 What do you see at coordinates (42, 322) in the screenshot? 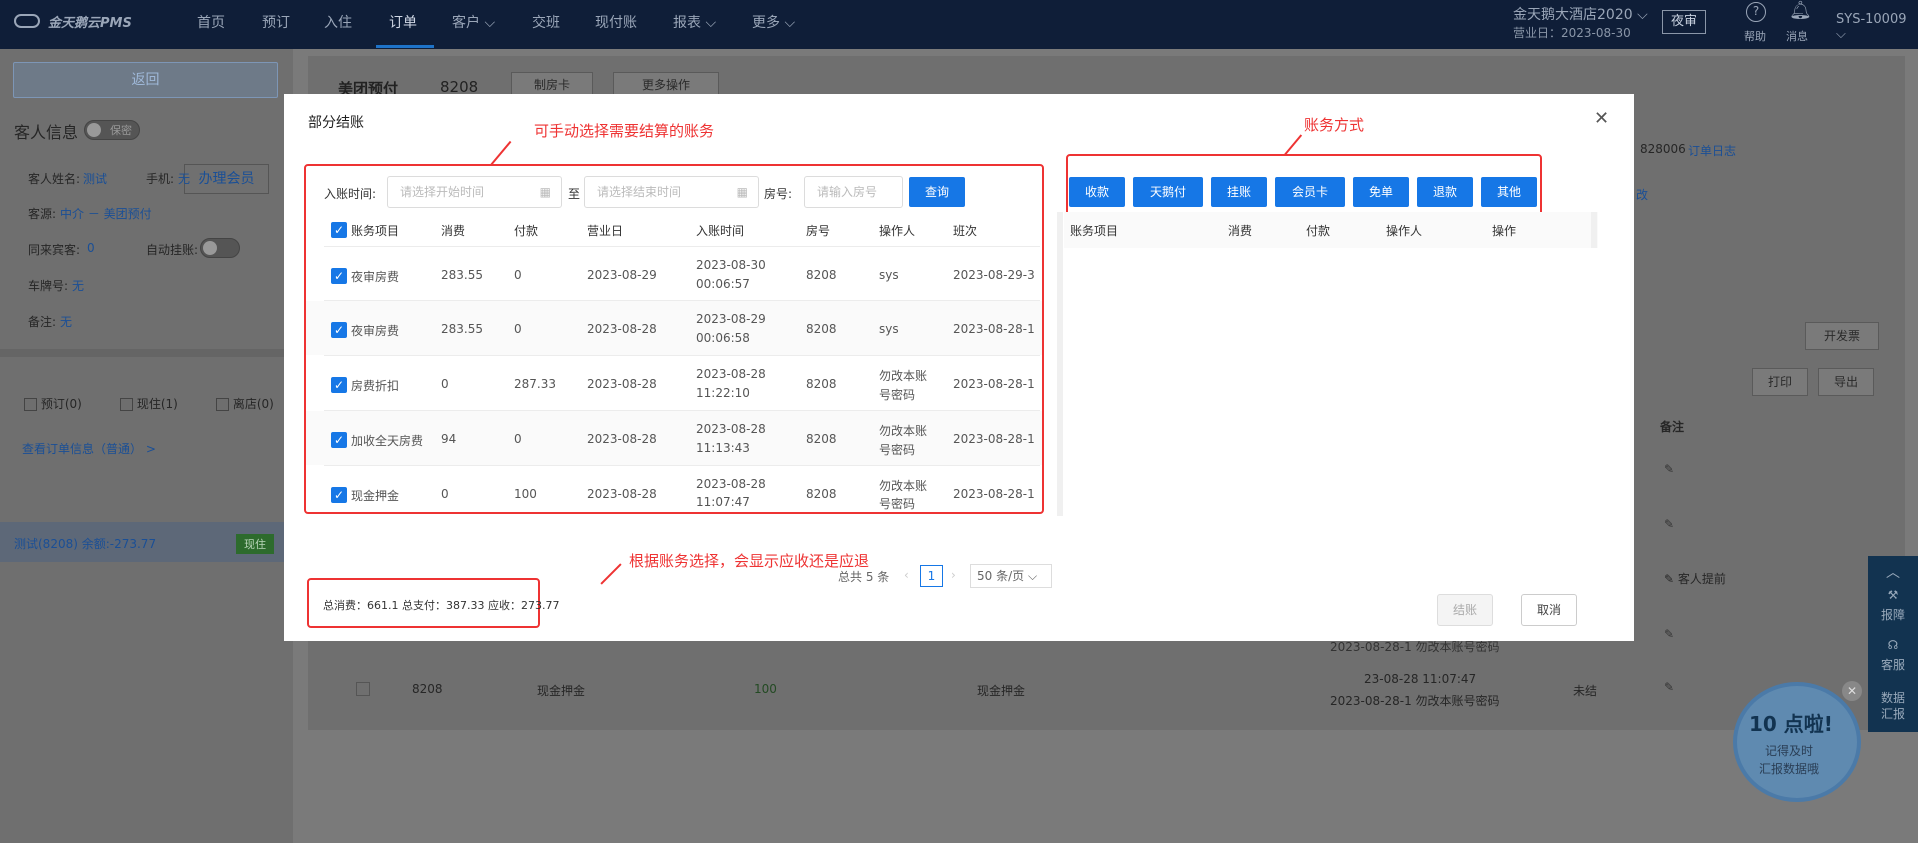
I see `remark-label: 备注:` at bounding box center [42, 322].